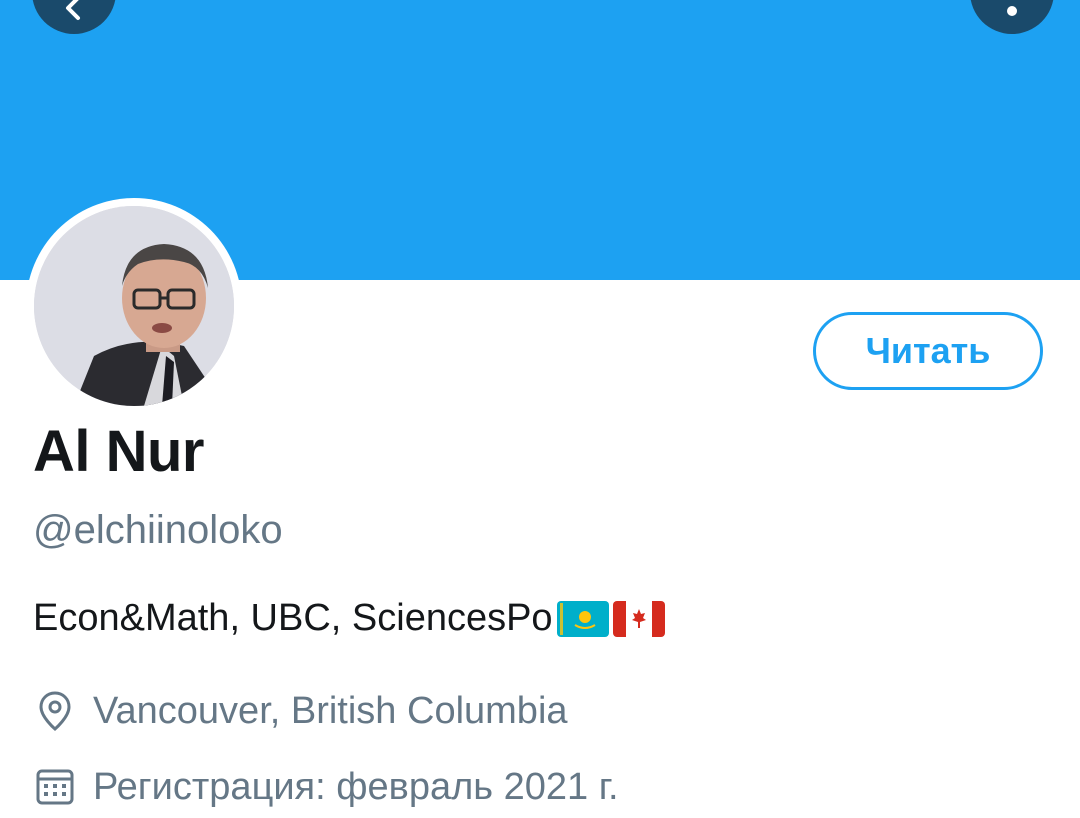 The width and height of the screenshot is (1080, 818). Describe the element at coordinates (1012, 11) in the screenshot. I see `more-vertical-icon` at that location.